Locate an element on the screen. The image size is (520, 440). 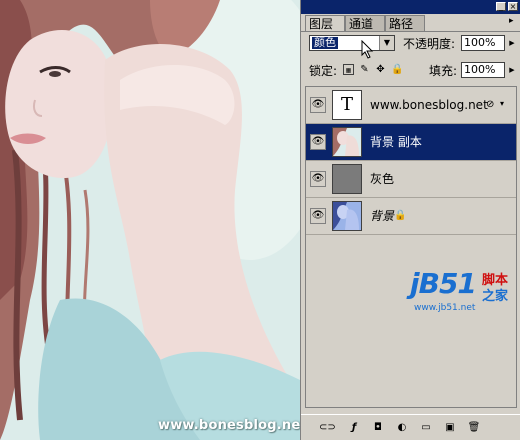
lock-transparent-icon: ▦ is located at coordinates (348, 69).